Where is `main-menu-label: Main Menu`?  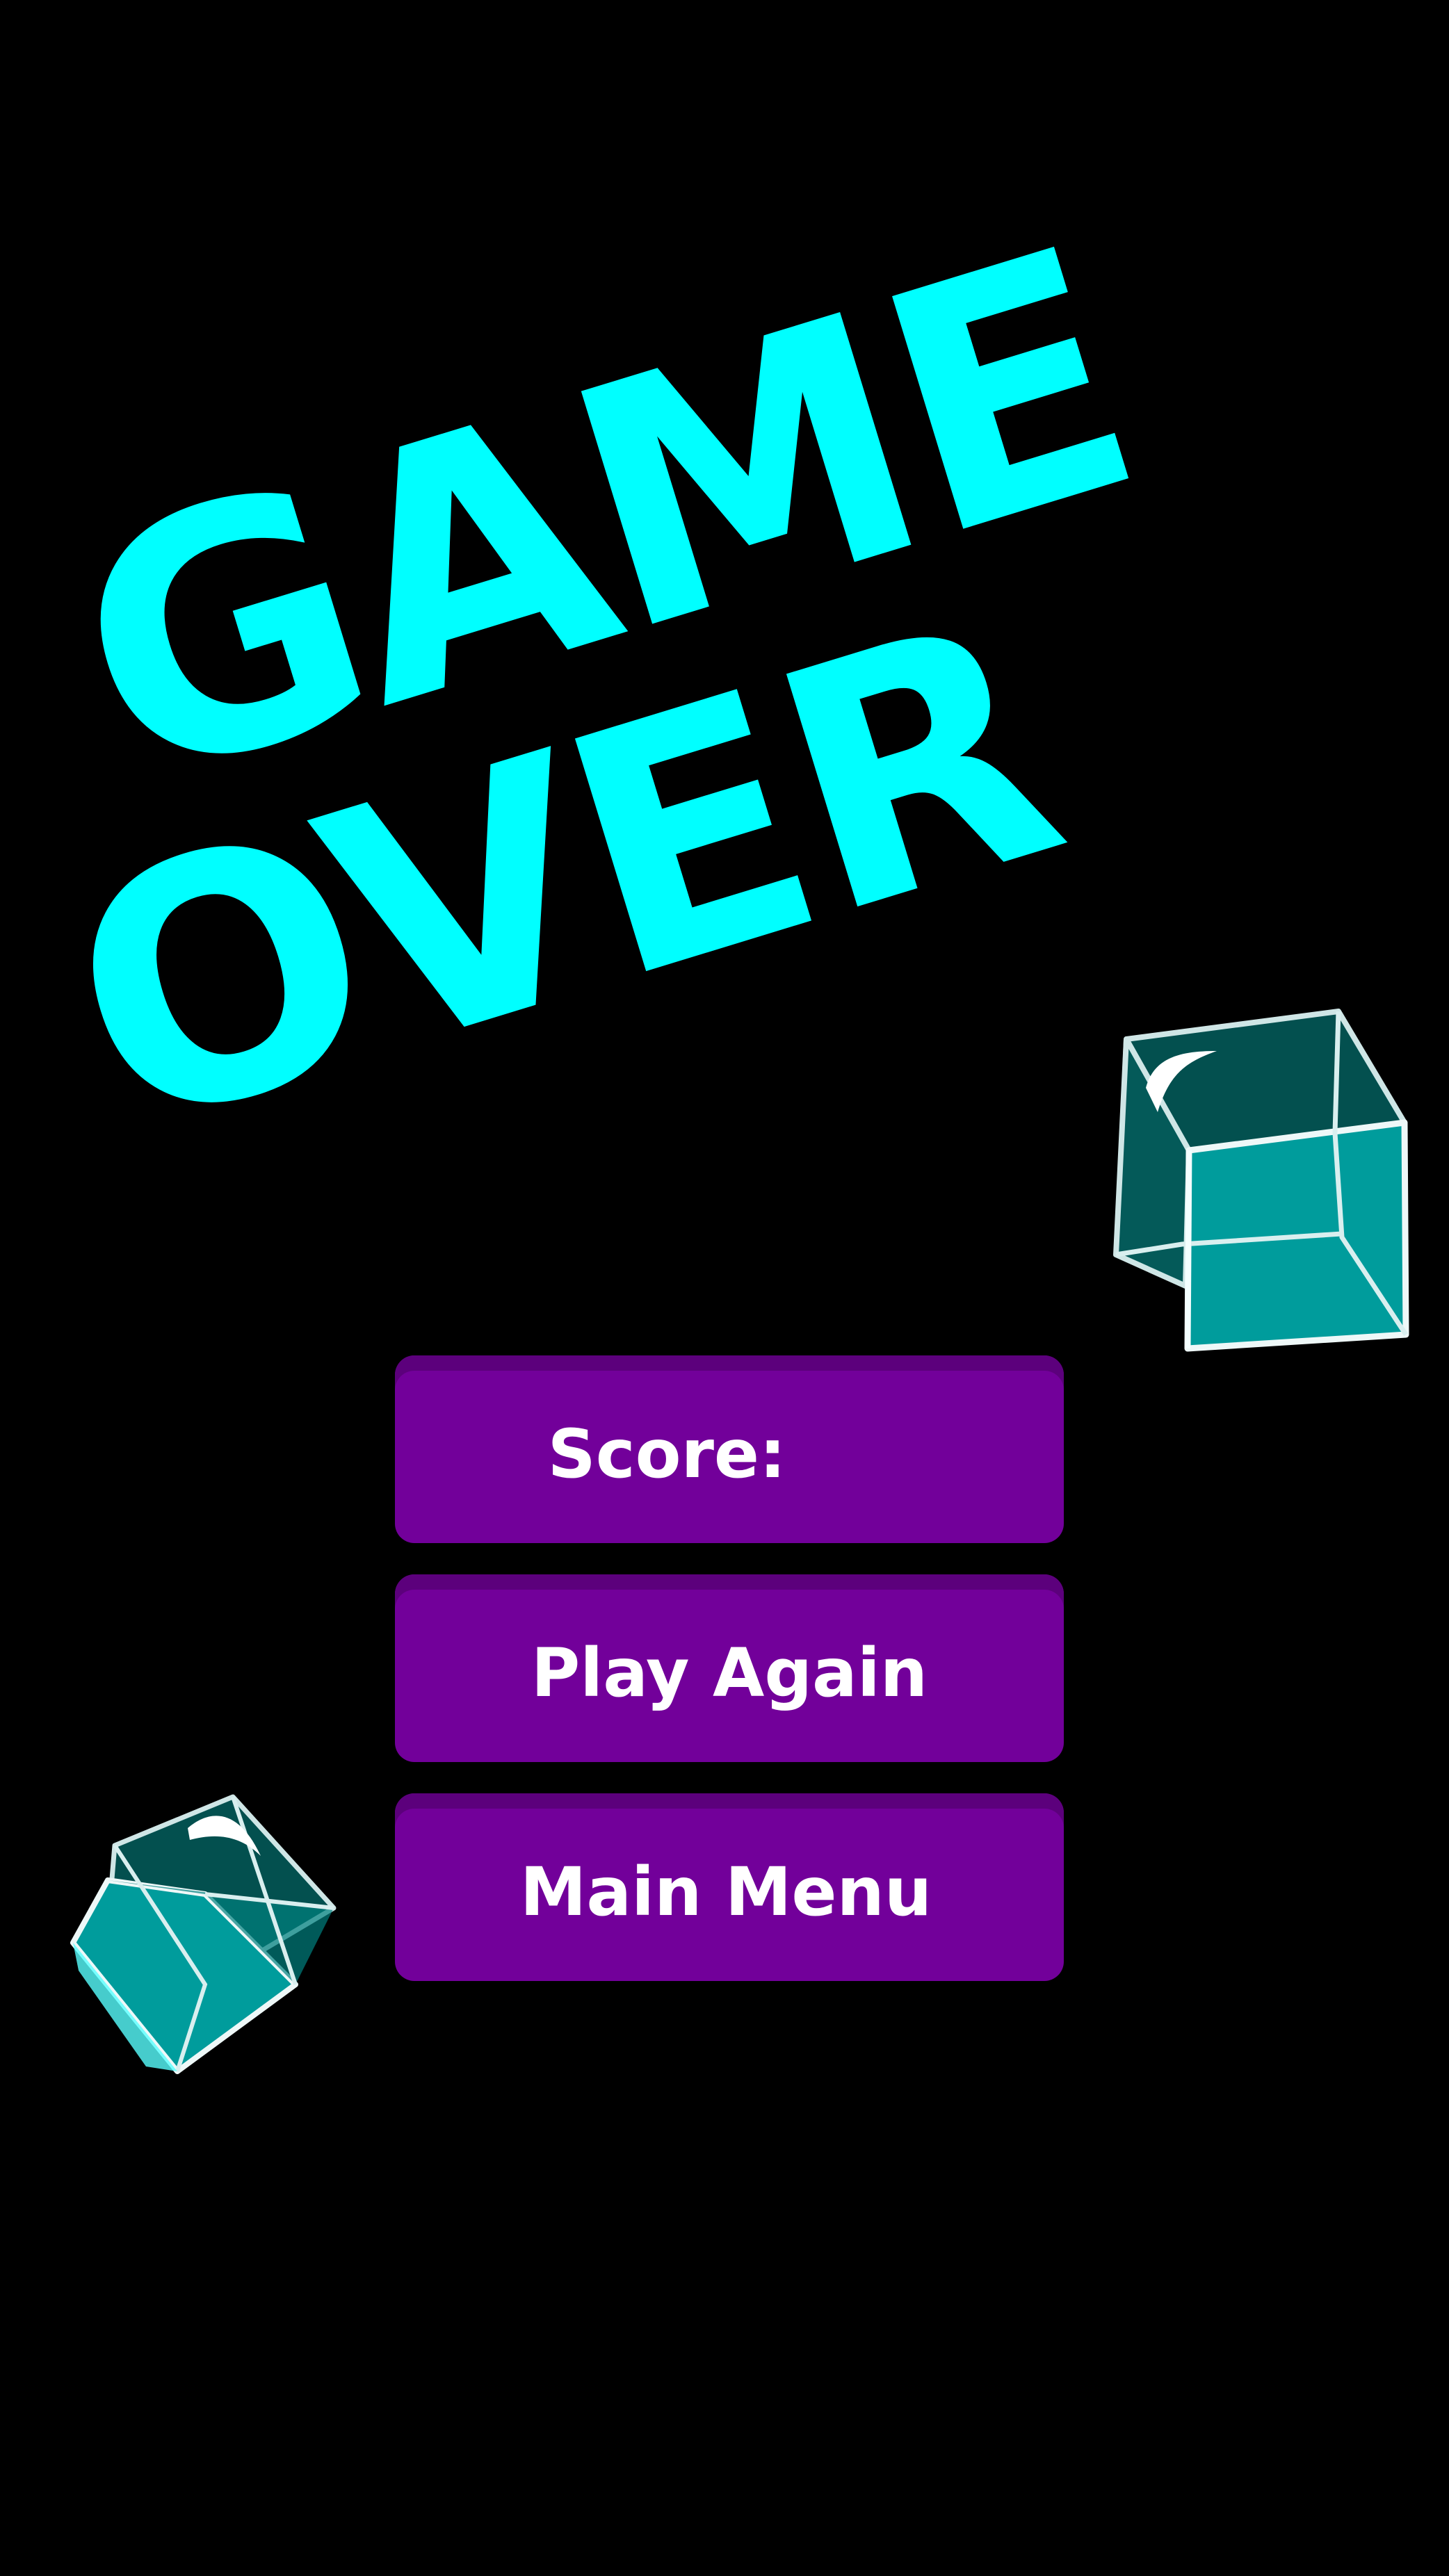
main-menu-label: Main Menu is located at coordinates (726, 1892).